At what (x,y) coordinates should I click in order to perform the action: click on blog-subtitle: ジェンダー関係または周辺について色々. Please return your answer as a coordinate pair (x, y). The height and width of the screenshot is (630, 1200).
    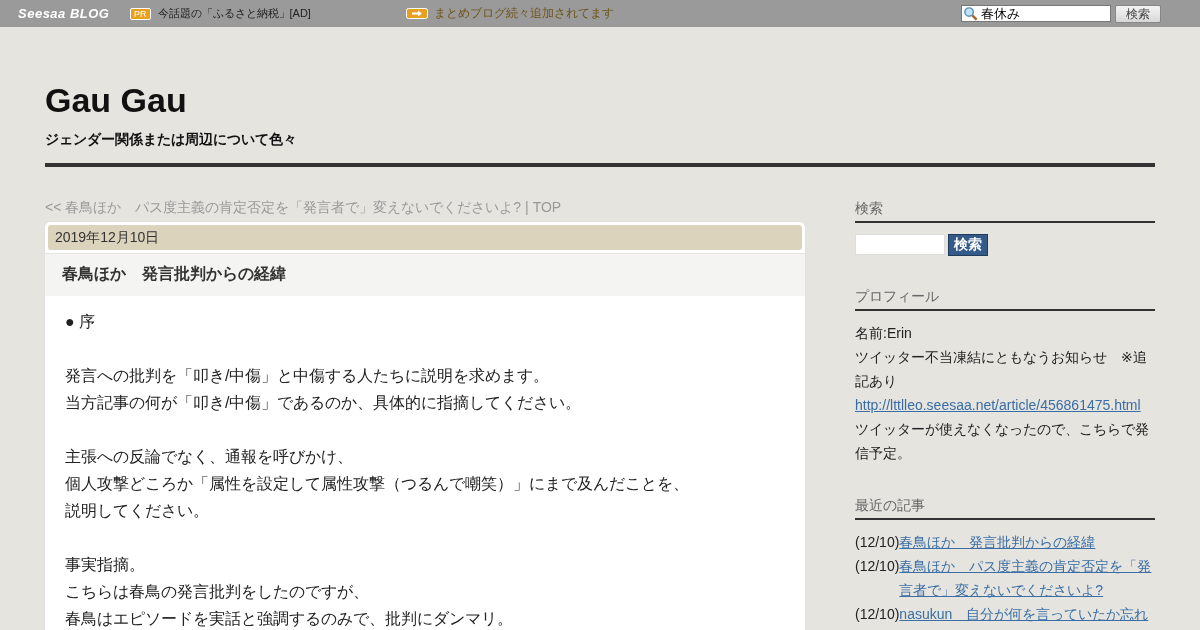
    Looking at the image, I should click on (171, 140).